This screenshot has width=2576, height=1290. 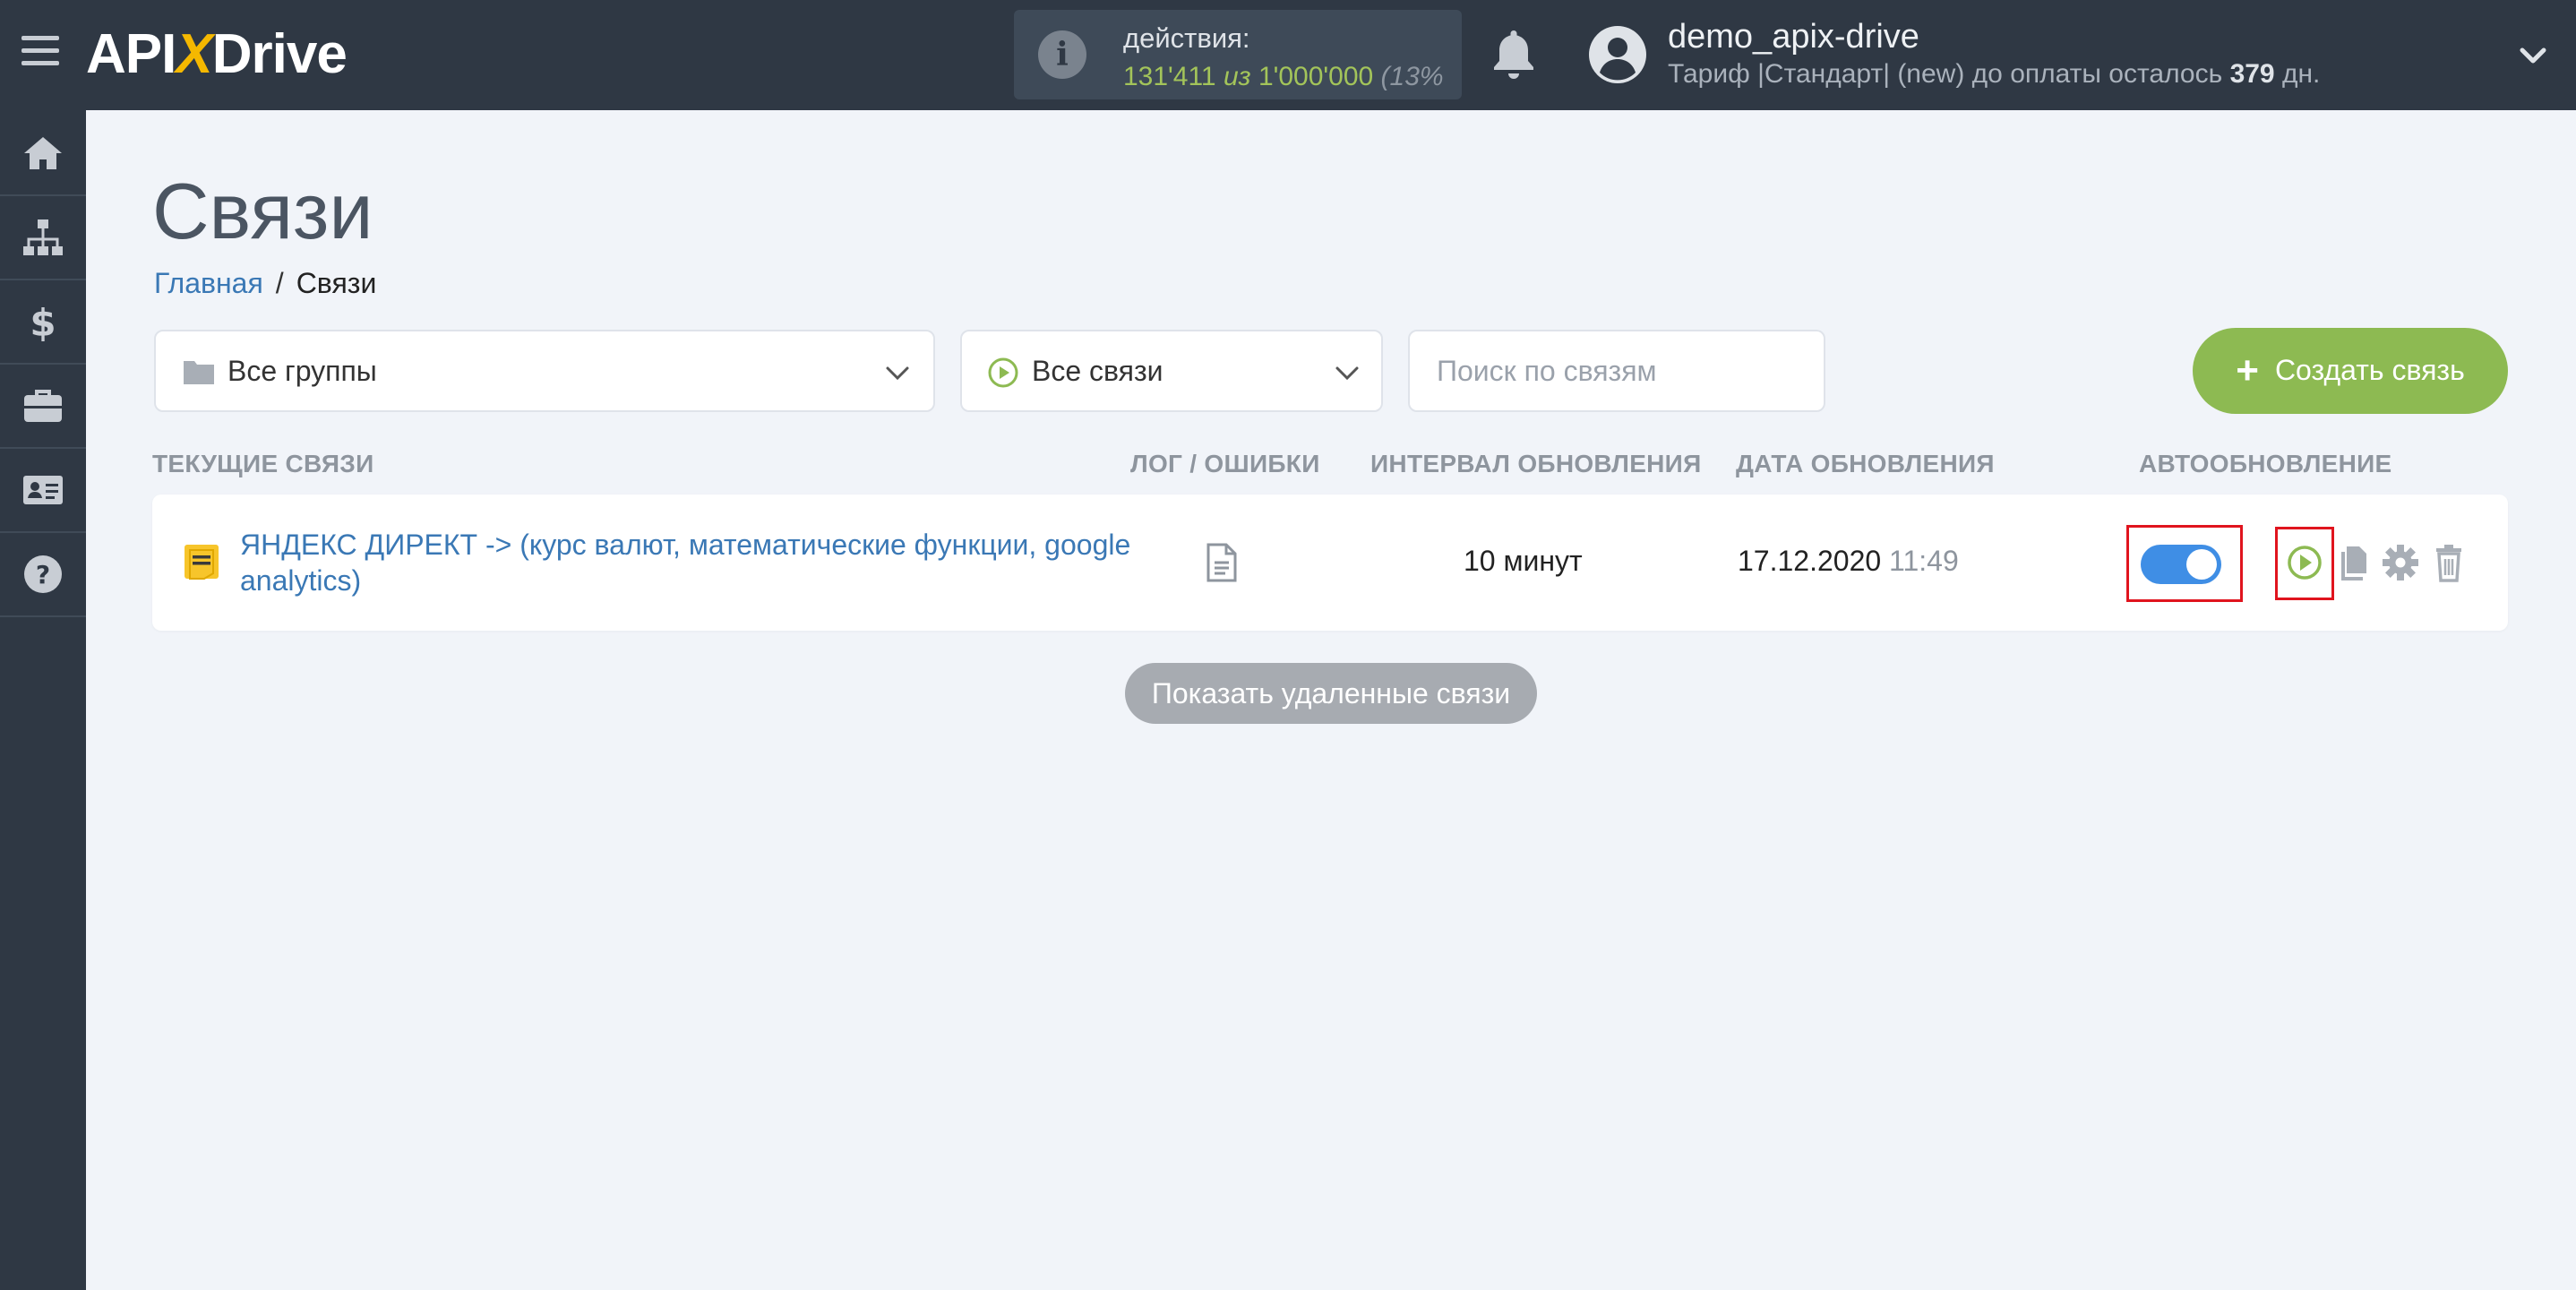 I want to click on log-file-icon, so click(x=1222, y=562).